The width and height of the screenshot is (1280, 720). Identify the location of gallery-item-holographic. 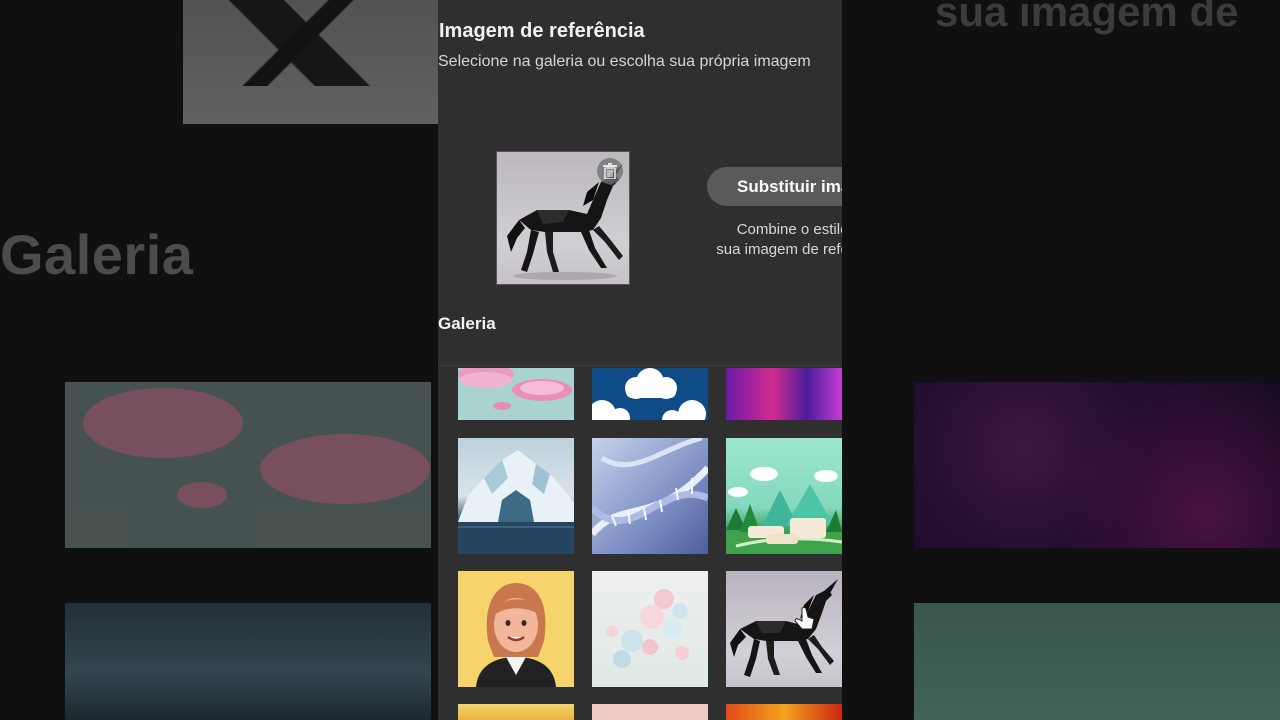
(784, 394).